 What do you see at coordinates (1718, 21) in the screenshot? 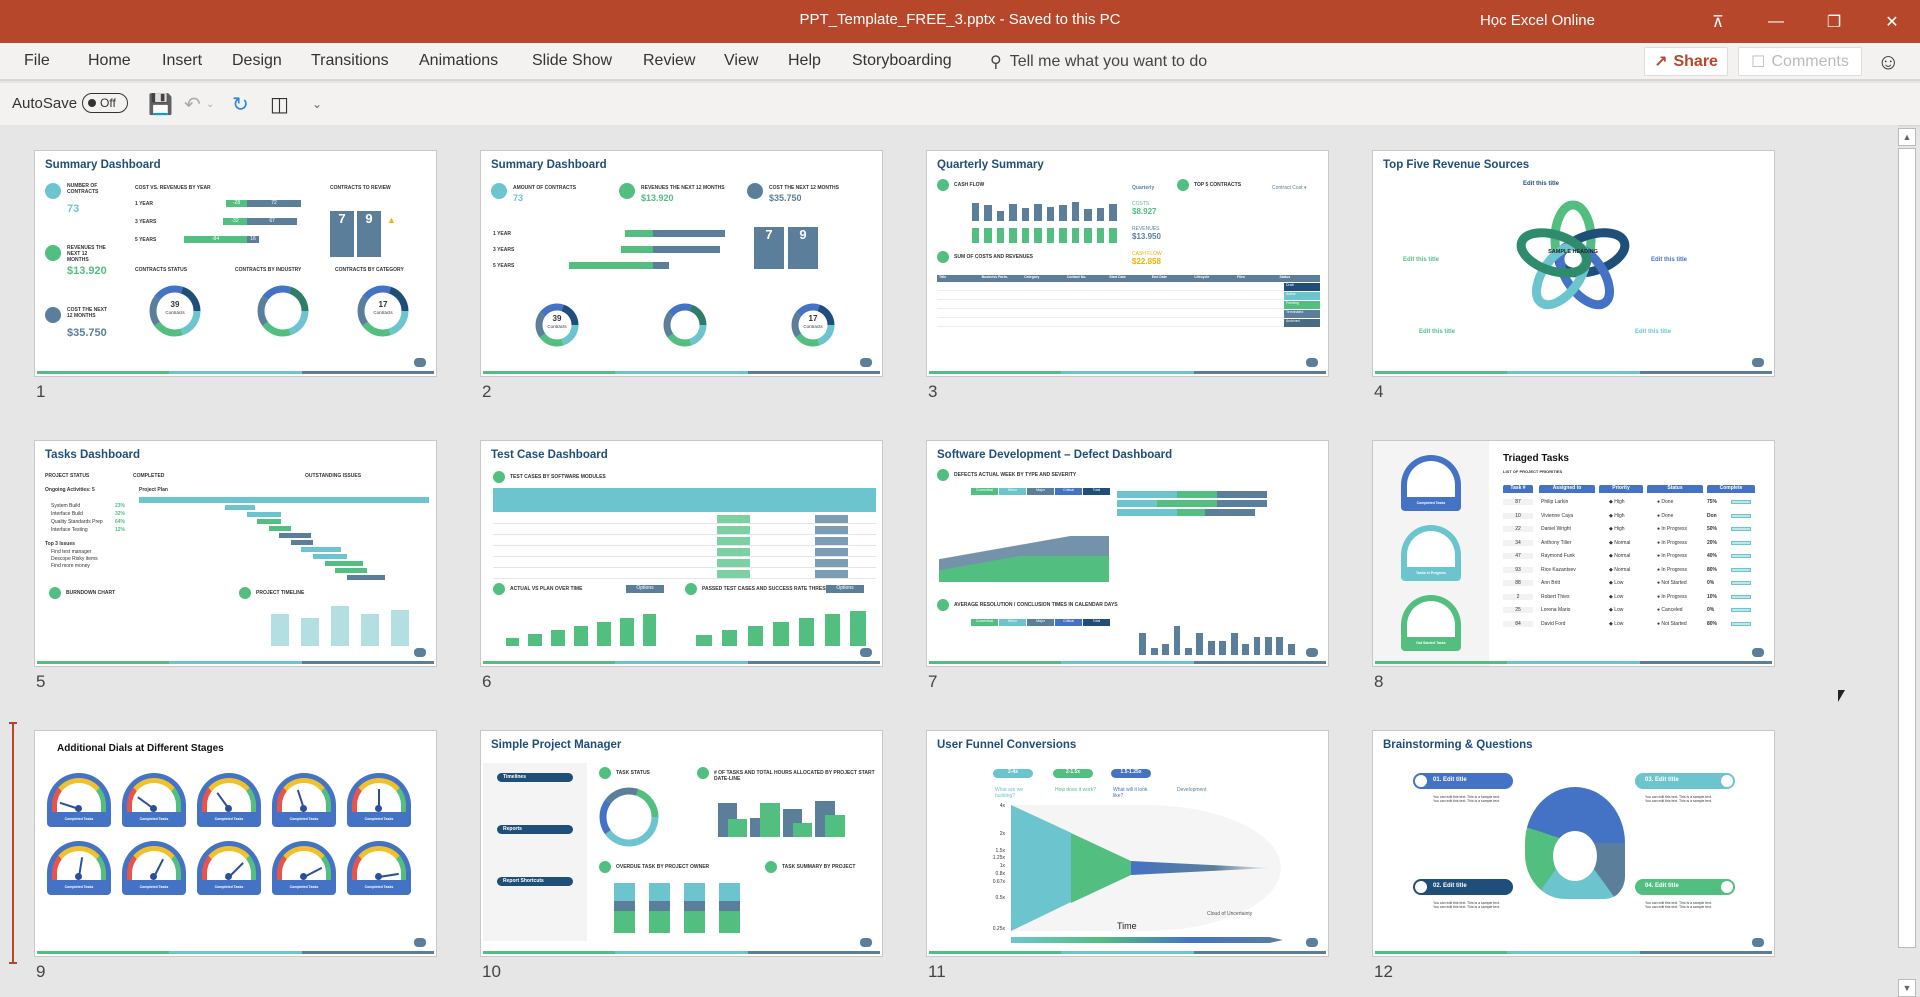
I see `ribbon-display-options-icon: ⊼` at bounding box center [1718, 21].